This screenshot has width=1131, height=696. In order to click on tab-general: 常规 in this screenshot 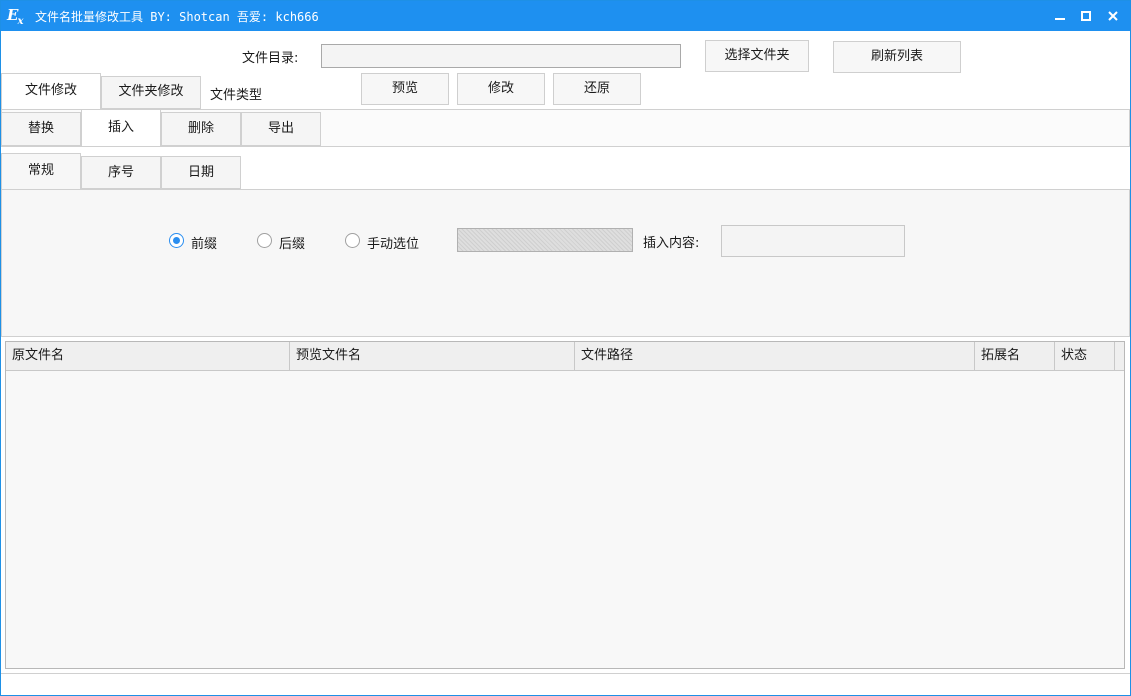, I will do `click(41, 171)`.